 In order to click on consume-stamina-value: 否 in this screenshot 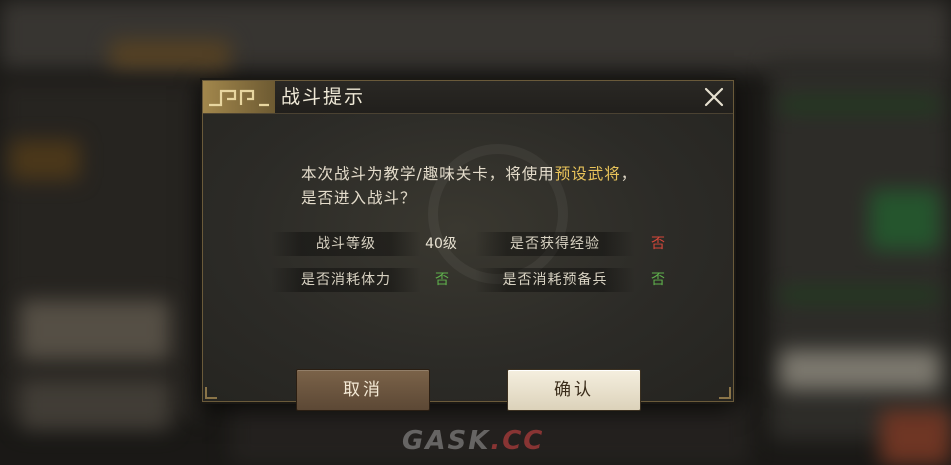, I will do `click(442, 280)`.